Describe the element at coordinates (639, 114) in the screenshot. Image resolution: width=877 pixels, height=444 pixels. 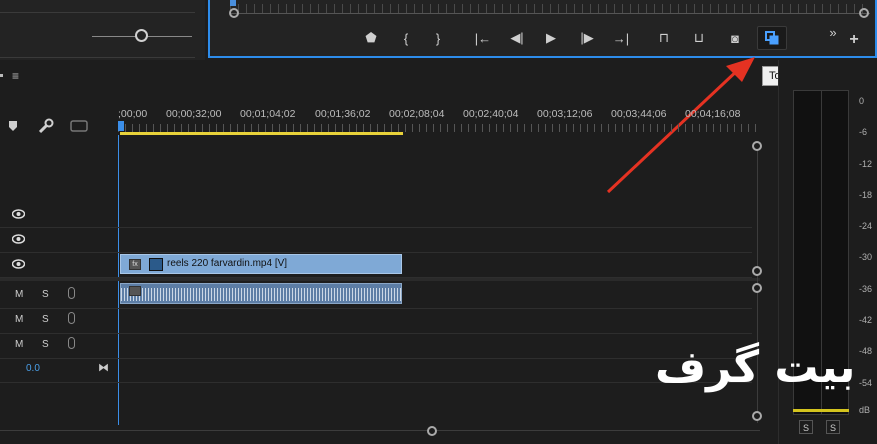
I see `timecode-label: 00;03;44;06` at that location.